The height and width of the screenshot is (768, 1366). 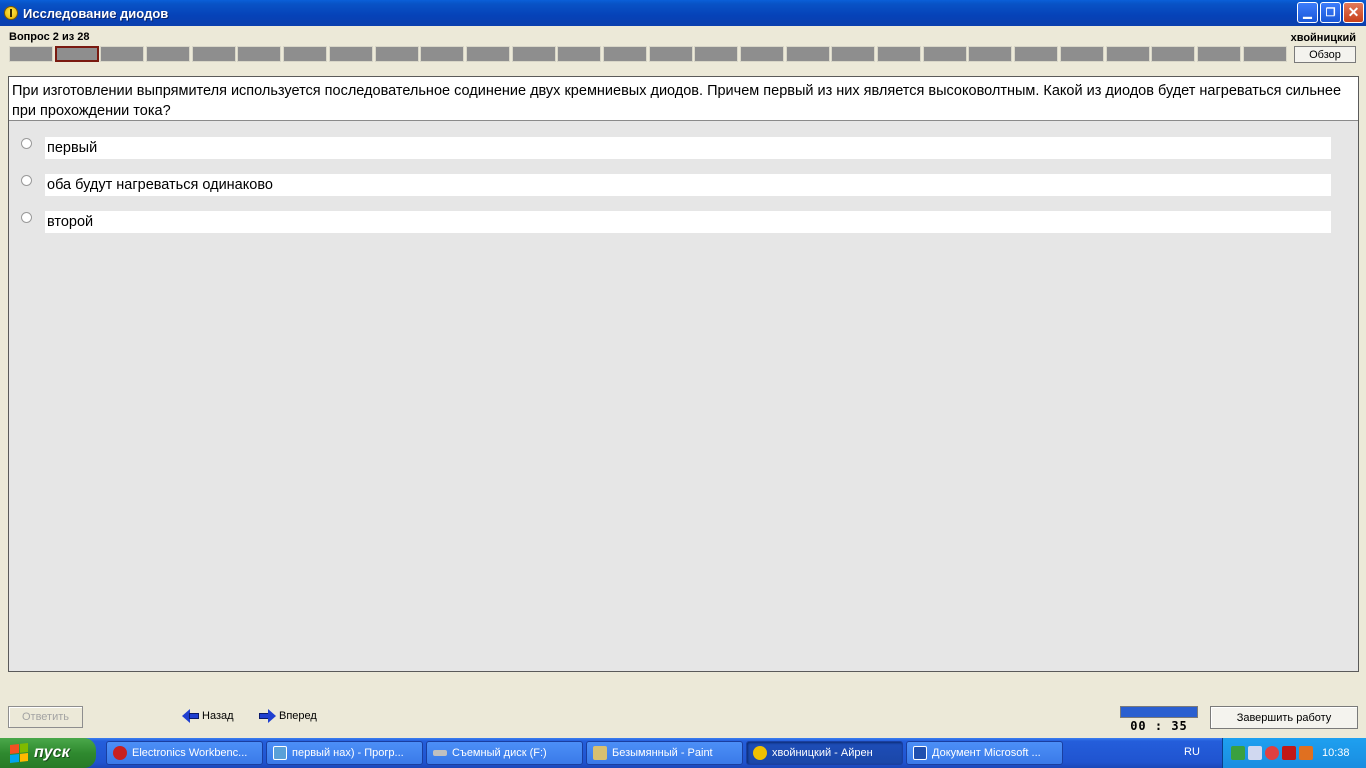 I want to click on display-icon, so click(x=1255, y=753).